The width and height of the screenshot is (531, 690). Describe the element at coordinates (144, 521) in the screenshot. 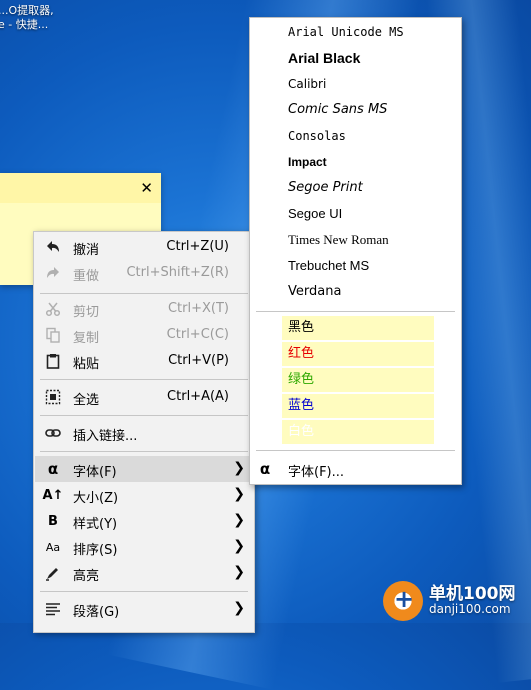

I see `menu-item-style: B 样式(Y) ❯` at that location.